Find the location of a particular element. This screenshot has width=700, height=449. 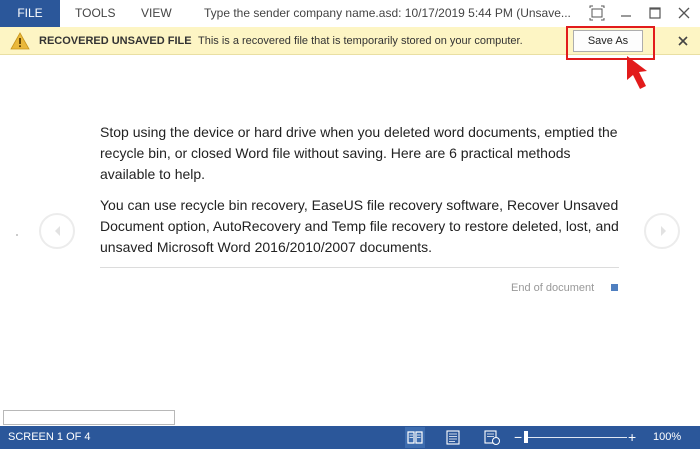

zoom-slider-thumb is located at coordinates (526, 437).